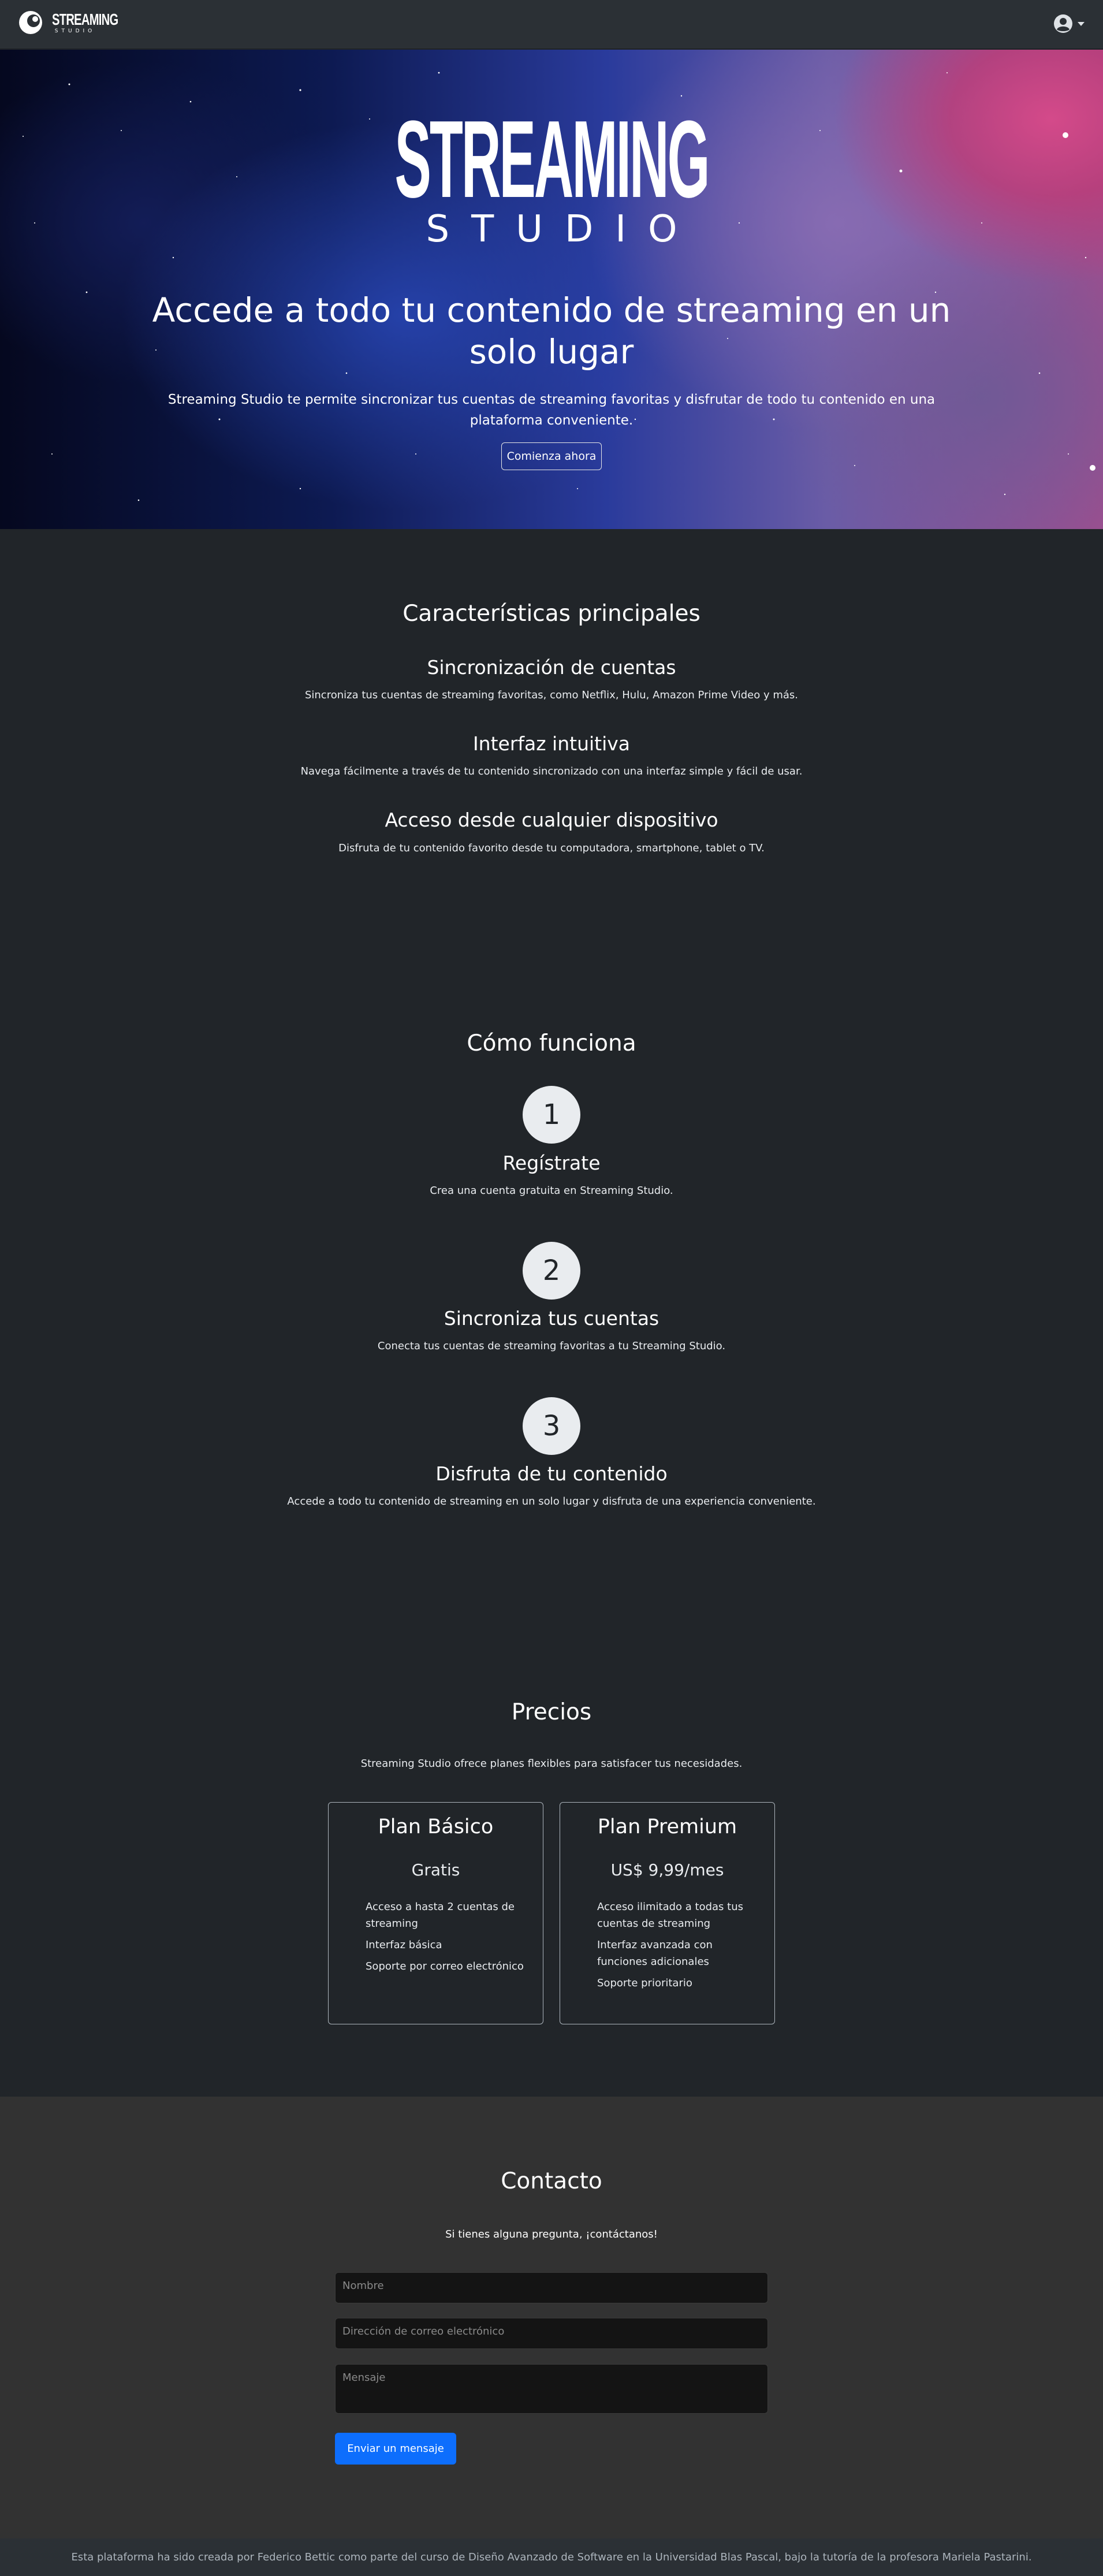 The image size is (1103, 2576). Describe the element at coordinates (667, 1869) in the screenshot. I see `plan-price: US$ 9,99/mes` at that location.